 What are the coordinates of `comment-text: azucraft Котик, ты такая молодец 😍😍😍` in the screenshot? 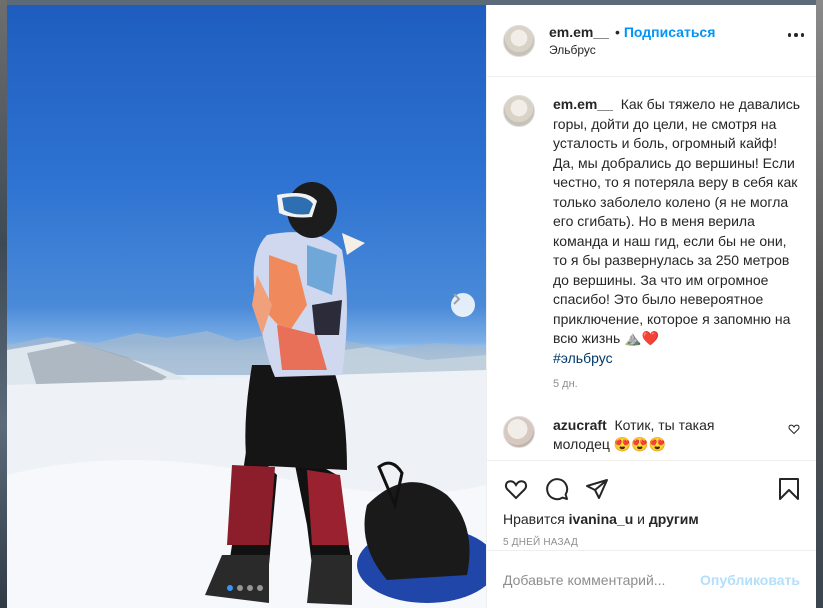 It's located at (653, 435).